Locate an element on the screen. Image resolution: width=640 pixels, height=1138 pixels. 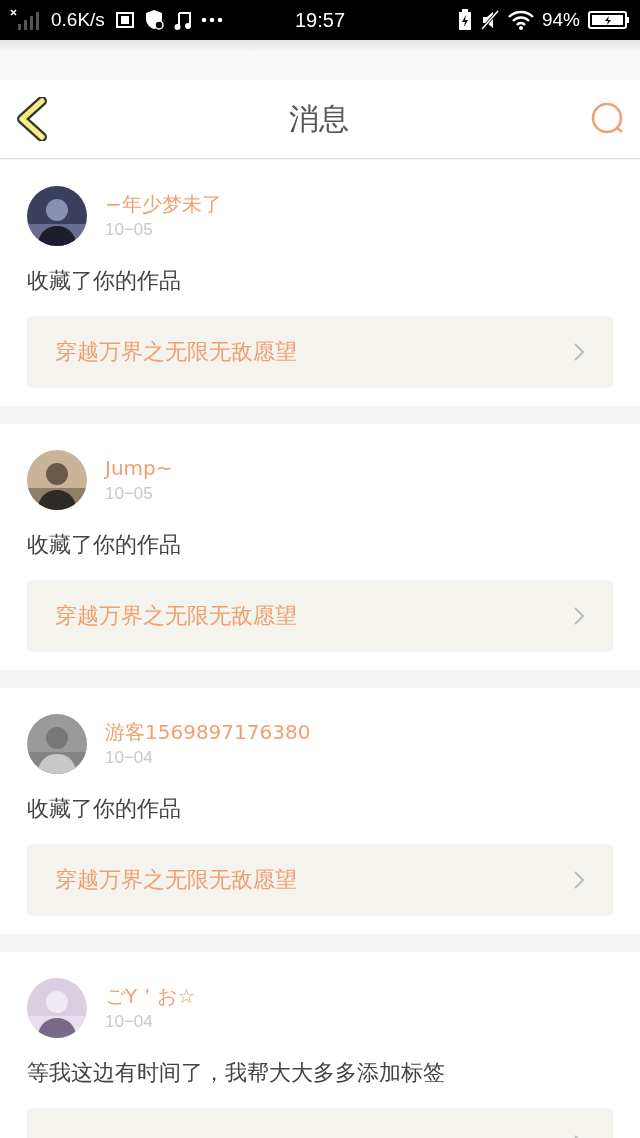
shield-icon is located at coordinates (154, 20).